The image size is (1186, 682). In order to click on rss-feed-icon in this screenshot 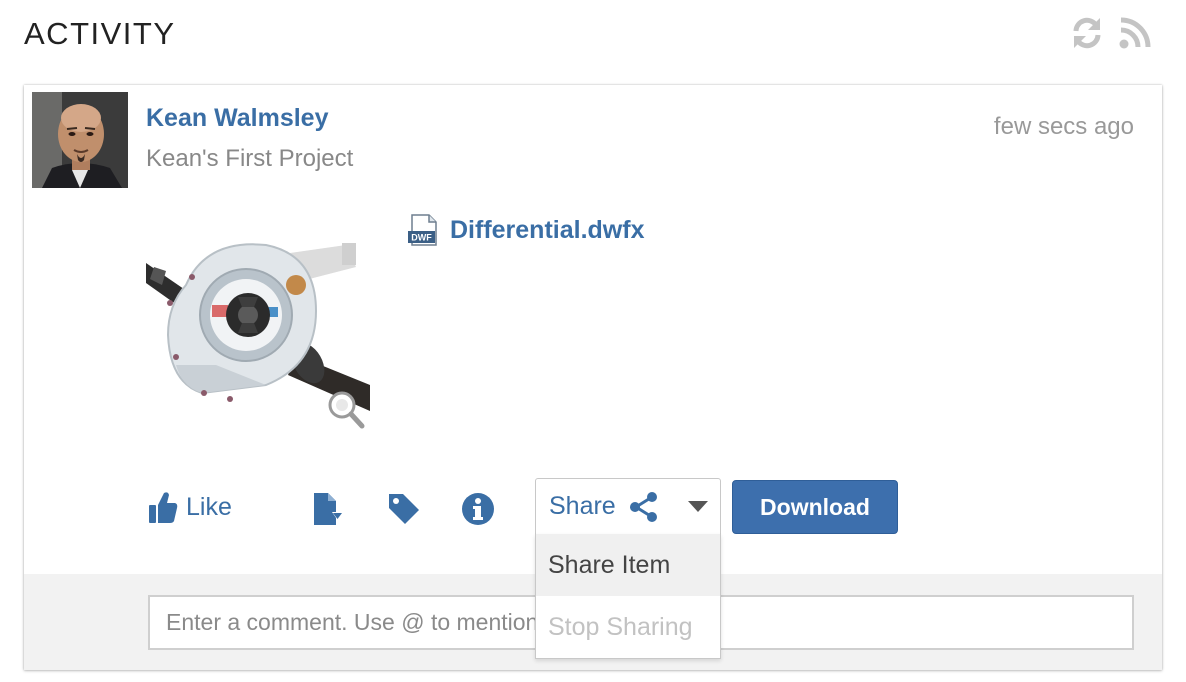, I will do `click(1135, 33)`.